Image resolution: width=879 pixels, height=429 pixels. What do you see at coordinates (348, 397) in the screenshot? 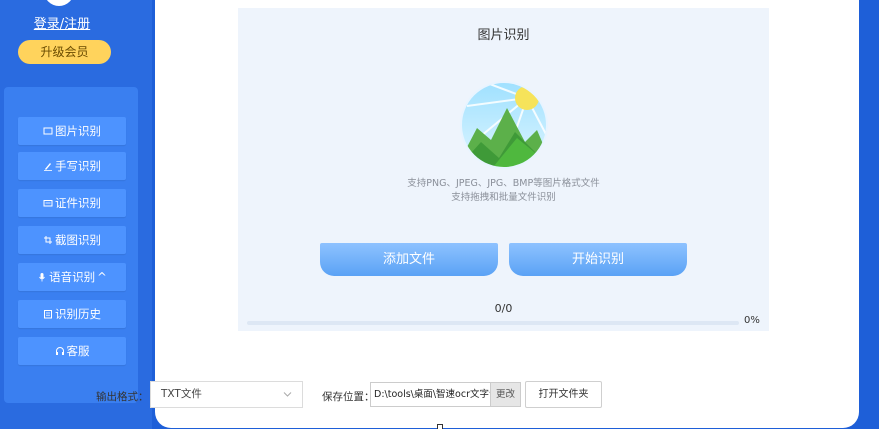
I see `save-location-label: 保存位置：` at bounding box center [348, 397].